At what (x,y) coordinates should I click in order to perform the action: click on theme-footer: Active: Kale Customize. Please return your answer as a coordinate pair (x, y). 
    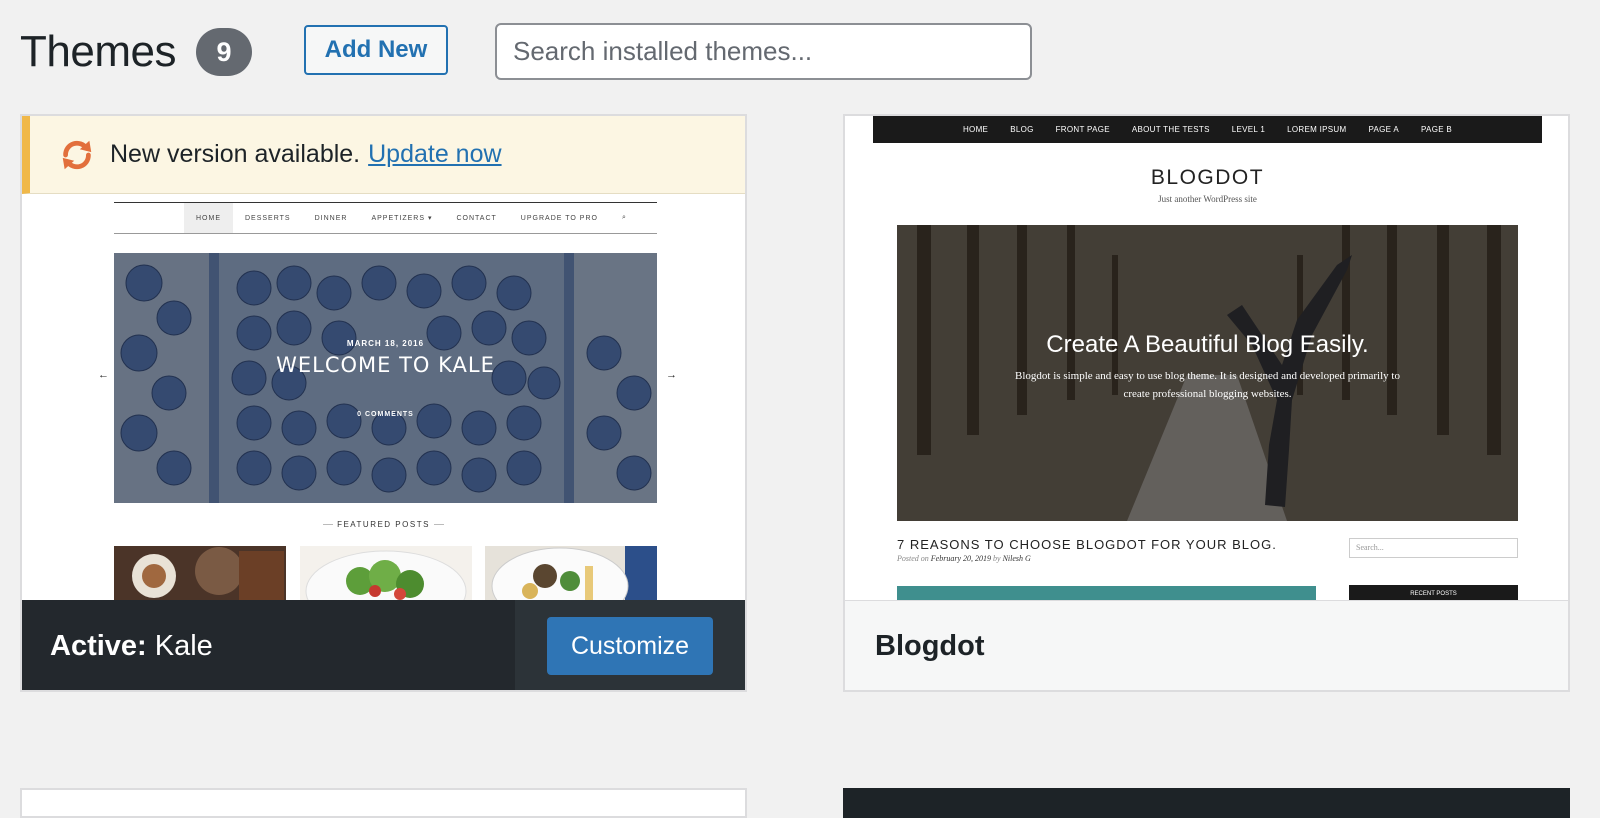
    Looking at the image, I should click on (383, 645).